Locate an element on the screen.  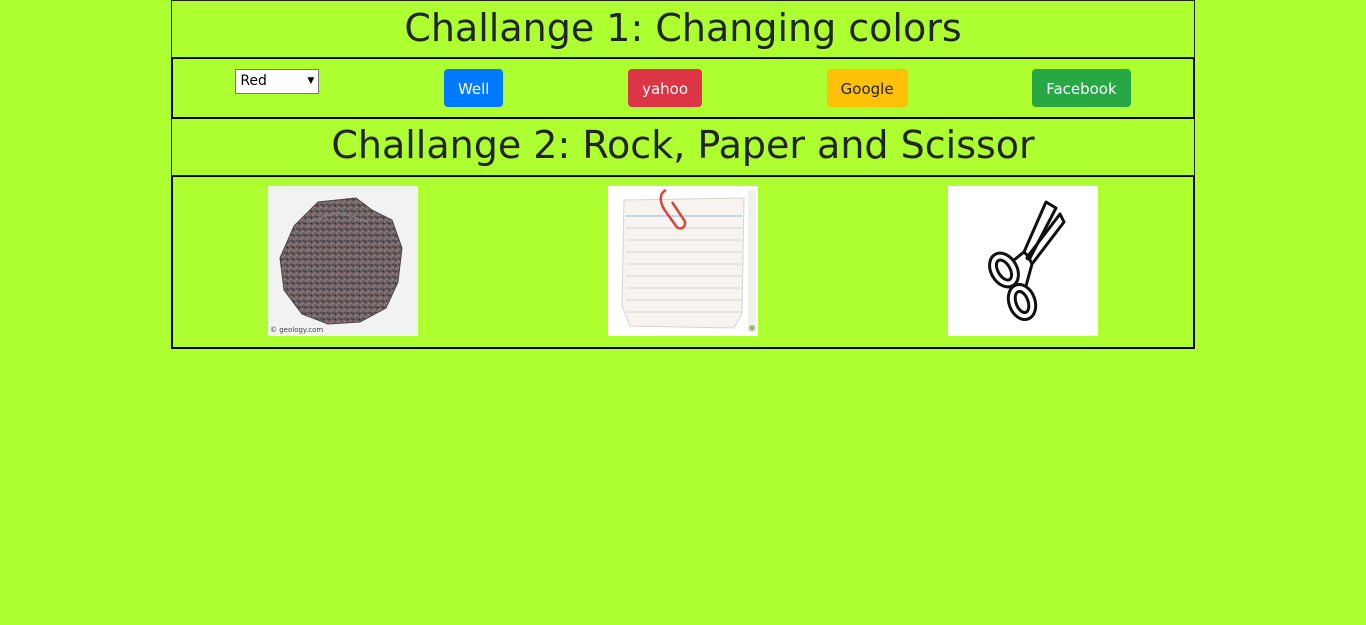
google-button: Google is located at coordinates (867, 88).